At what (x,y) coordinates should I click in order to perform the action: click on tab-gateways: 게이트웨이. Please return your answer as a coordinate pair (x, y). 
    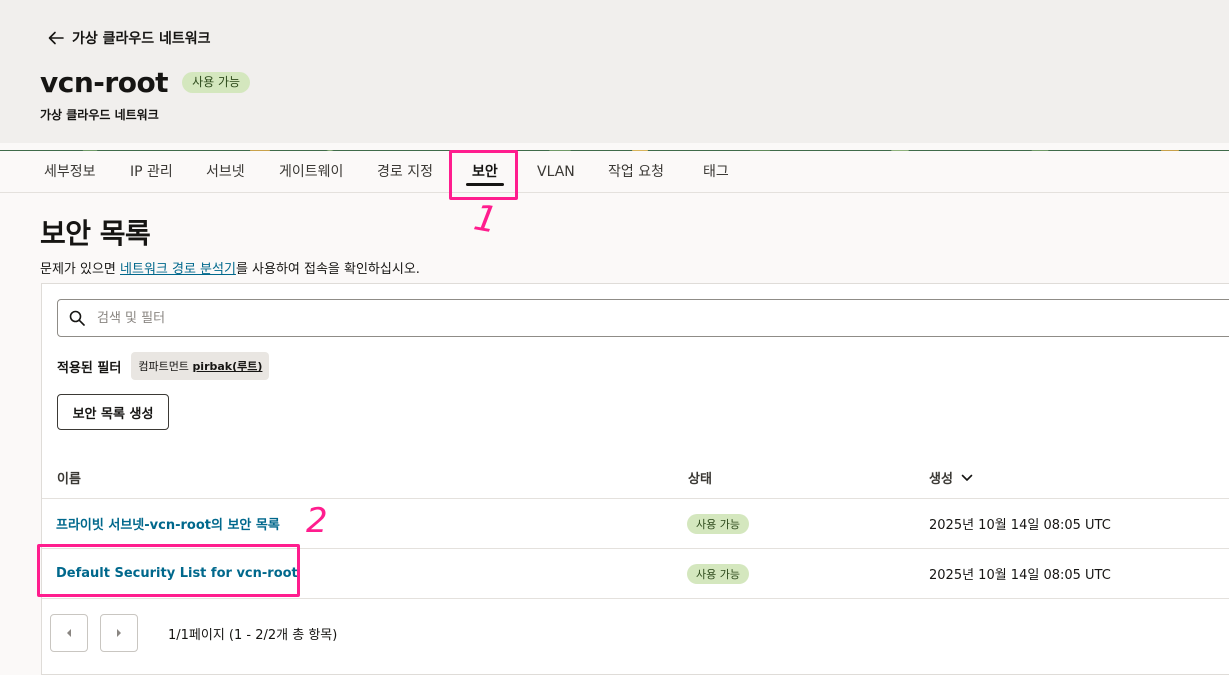
    Looking at the image, I should click on (311, 171).